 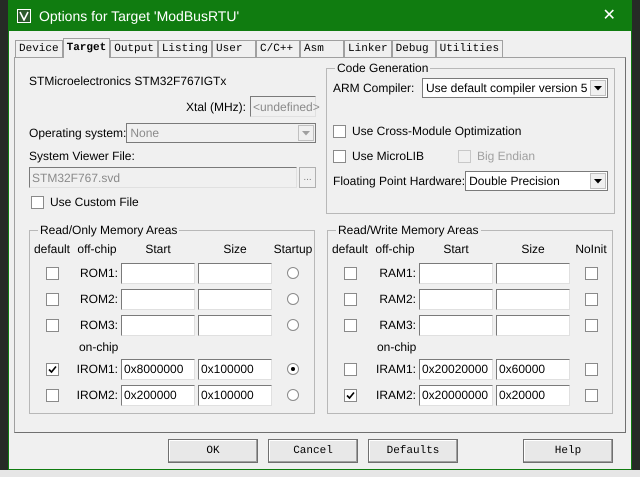 I want to click on memory-label: IRAM2:, so click(x=395, y=395).